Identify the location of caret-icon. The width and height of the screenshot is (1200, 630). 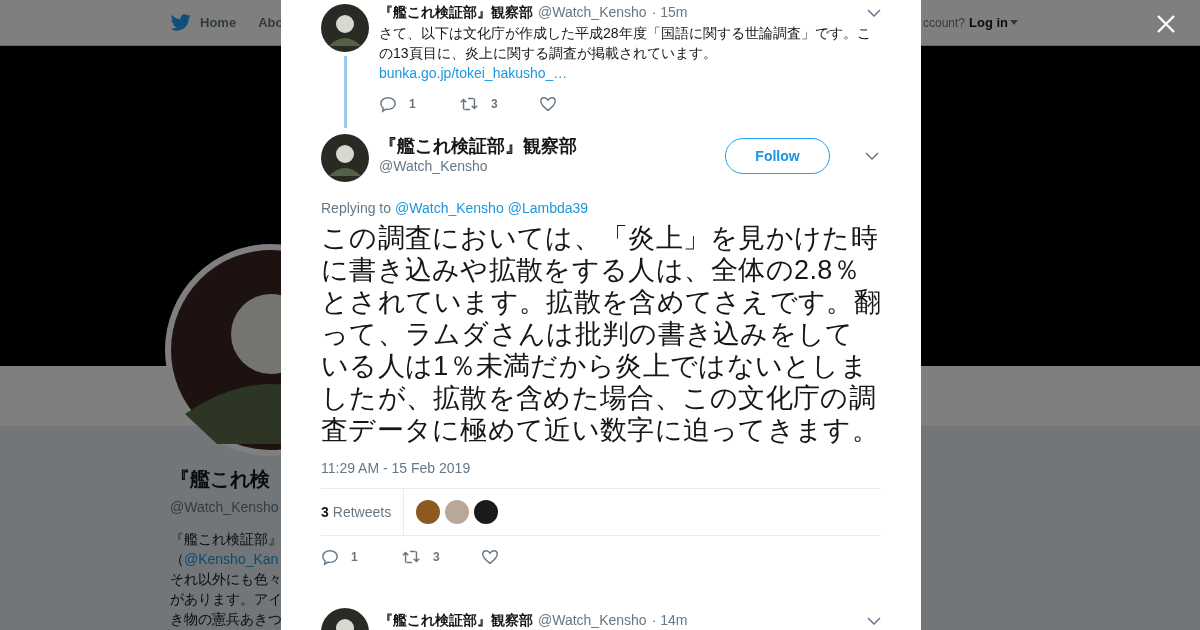
(1014, 22).